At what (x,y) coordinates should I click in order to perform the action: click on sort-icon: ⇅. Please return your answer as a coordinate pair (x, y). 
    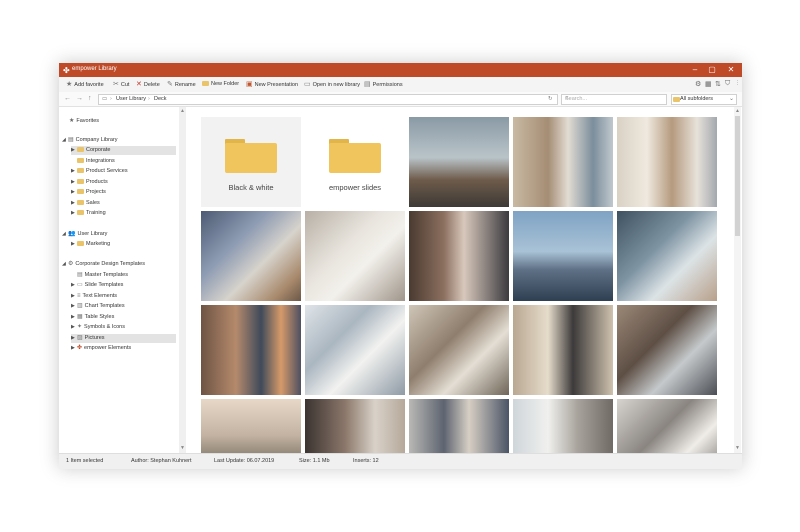
    Looking at the image, I should click on (718, 84).